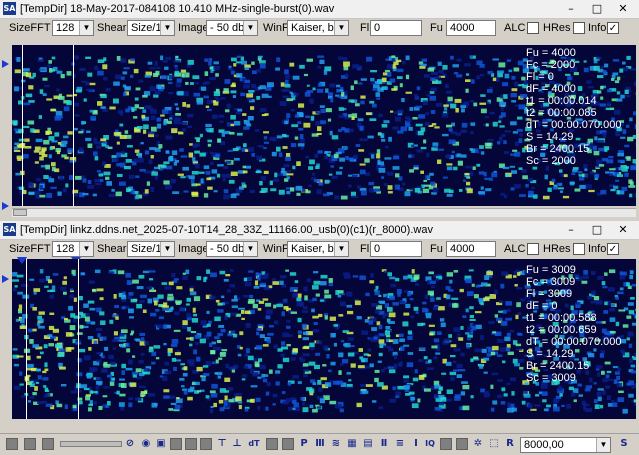  Describe the element at coordinates (48, 444) in the screenshot. I see `pause-icon` at that location.